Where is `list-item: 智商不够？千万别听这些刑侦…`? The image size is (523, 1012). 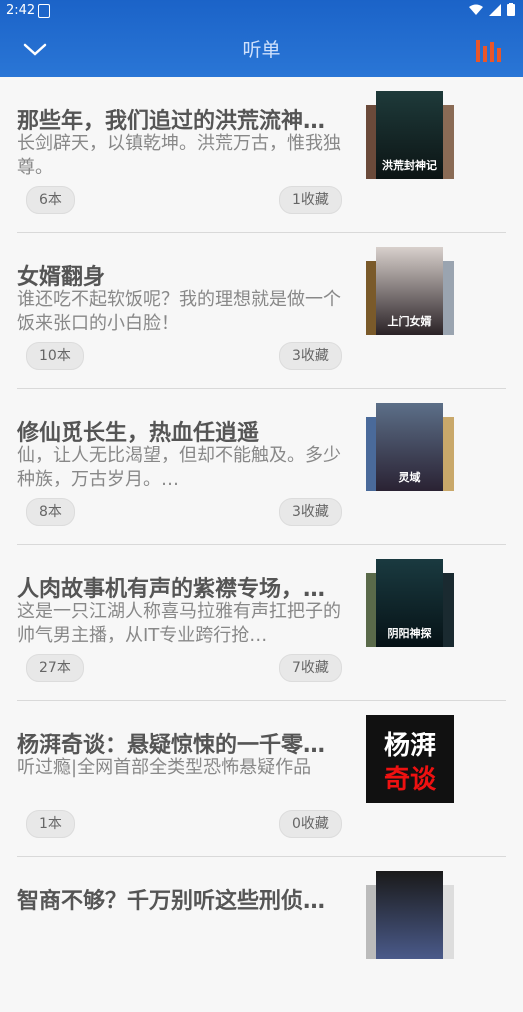
list-item: 智商不够？千万别听这些刑侦… is located at coordinates (261, 934).